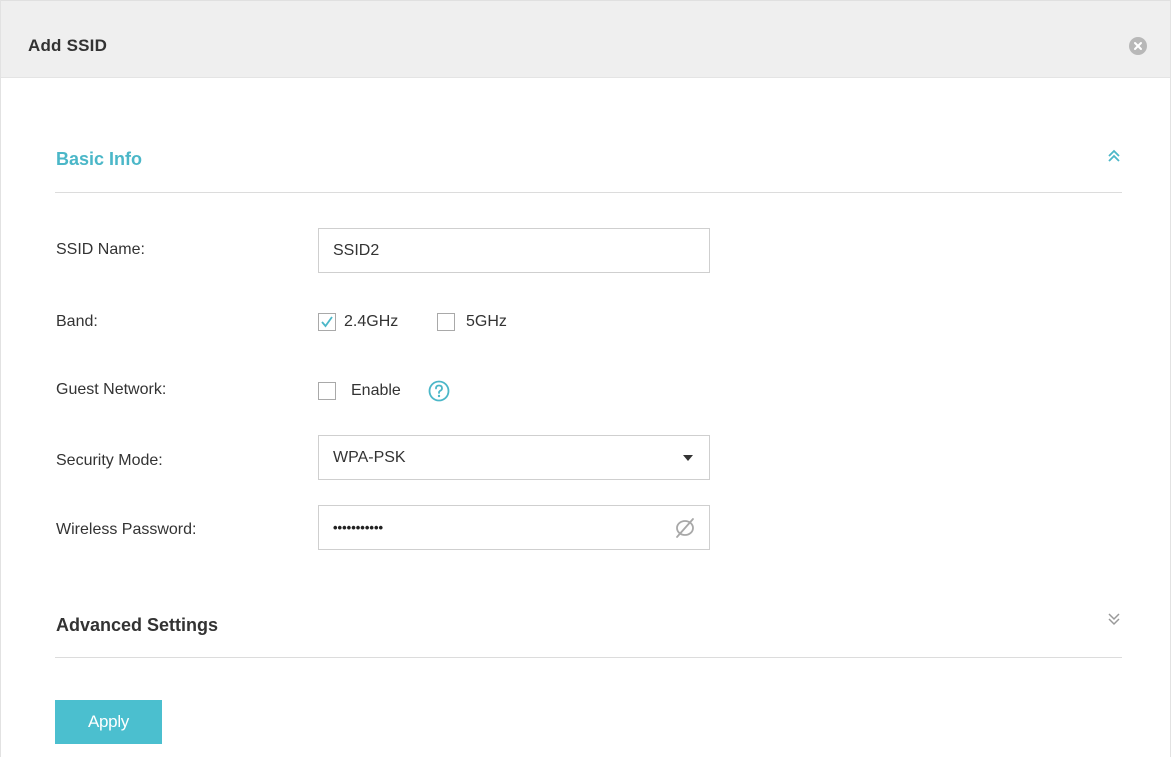  Describe the element at coordinates (108, 722) in the screenshot. I see `apply-button: Apply` at that location.